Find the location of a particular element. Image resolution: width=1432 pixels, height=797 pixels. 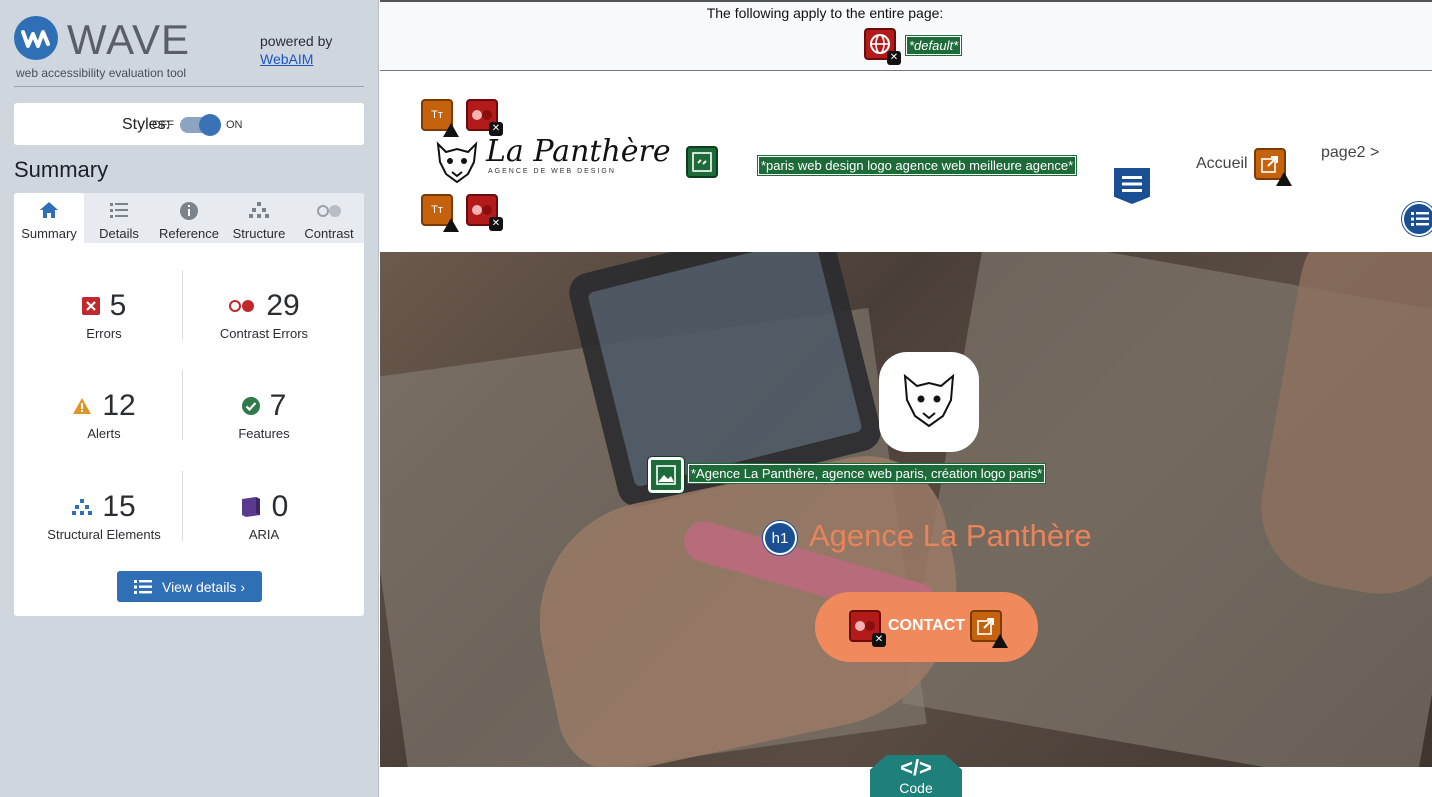

structural-stat: 15 Structural Elements is located at coordinates (104, 515).